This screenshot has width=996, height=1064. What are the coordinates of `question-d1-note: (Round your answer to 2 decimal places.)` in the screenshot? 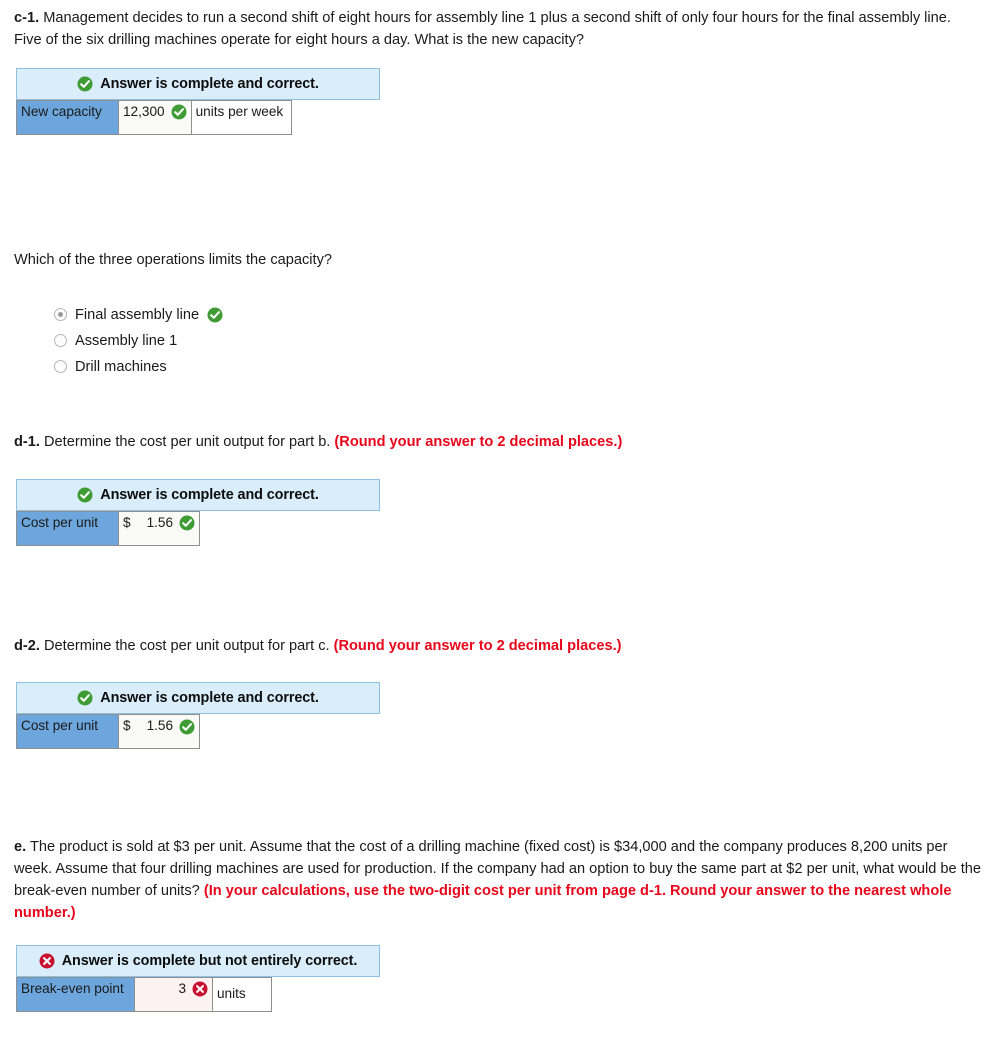 It's located at (478, 441).